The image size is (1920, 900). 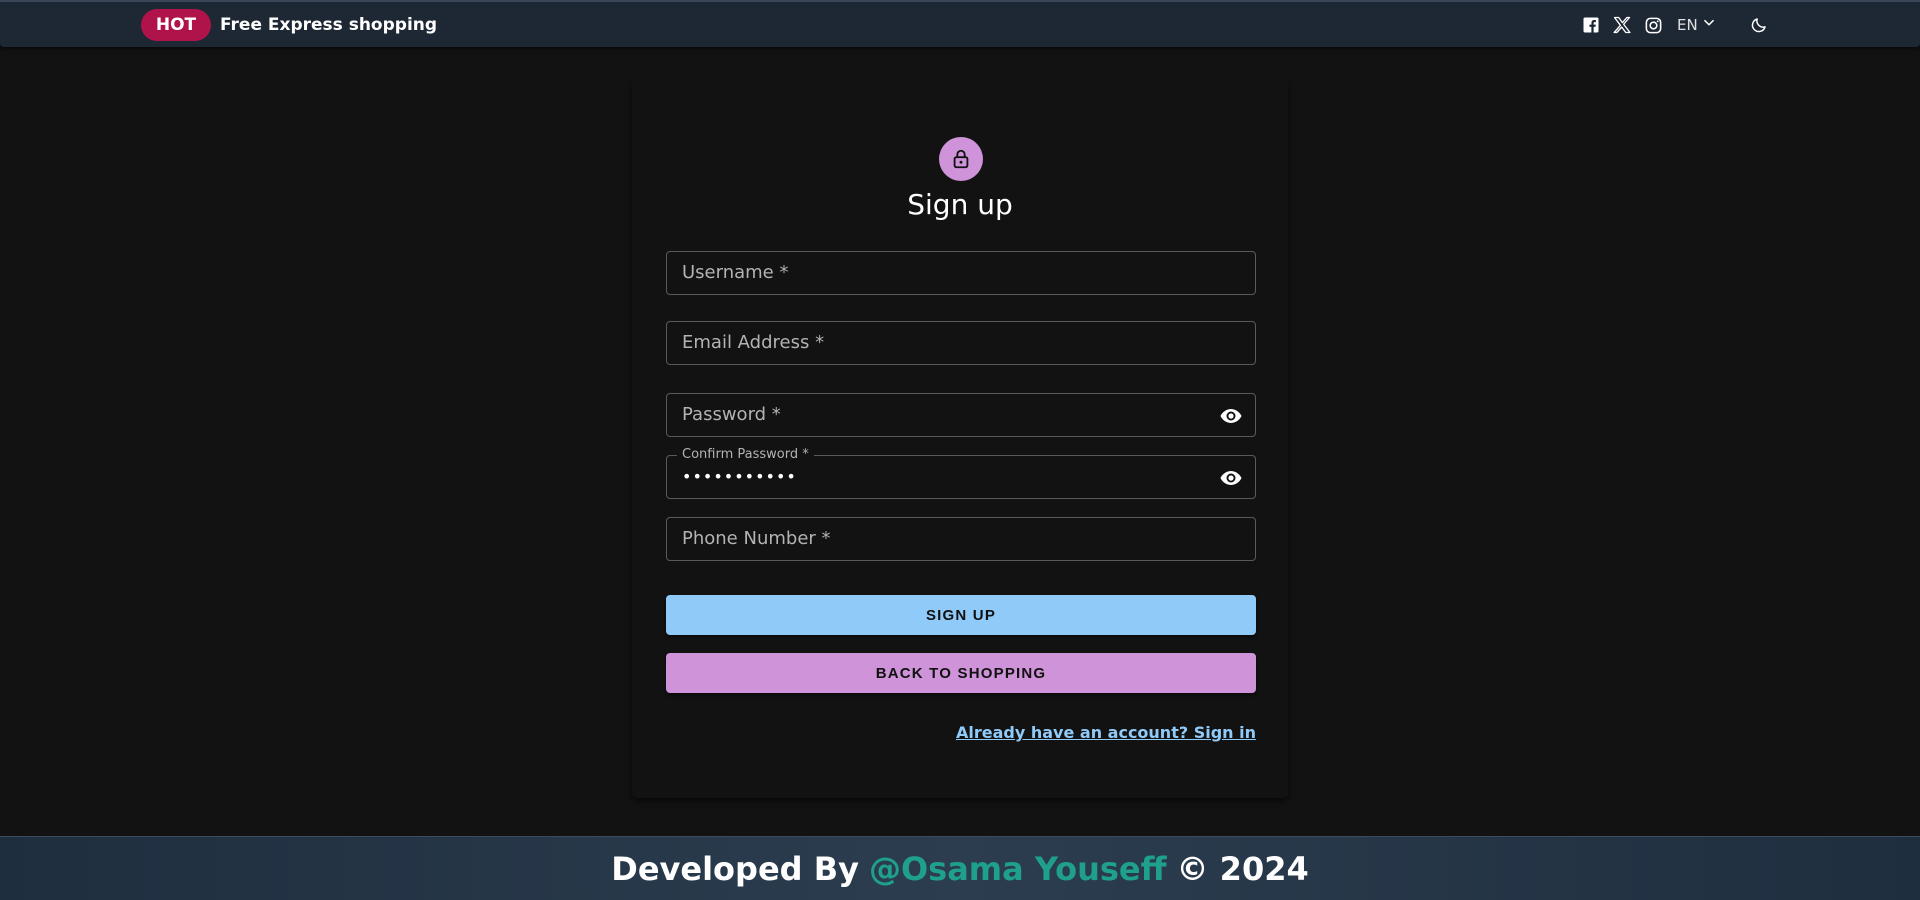 What do you see at coordinates (961, 539) in the screenshot?
I see `phone-field: Phone Number *` at bounding box center [961, 539].